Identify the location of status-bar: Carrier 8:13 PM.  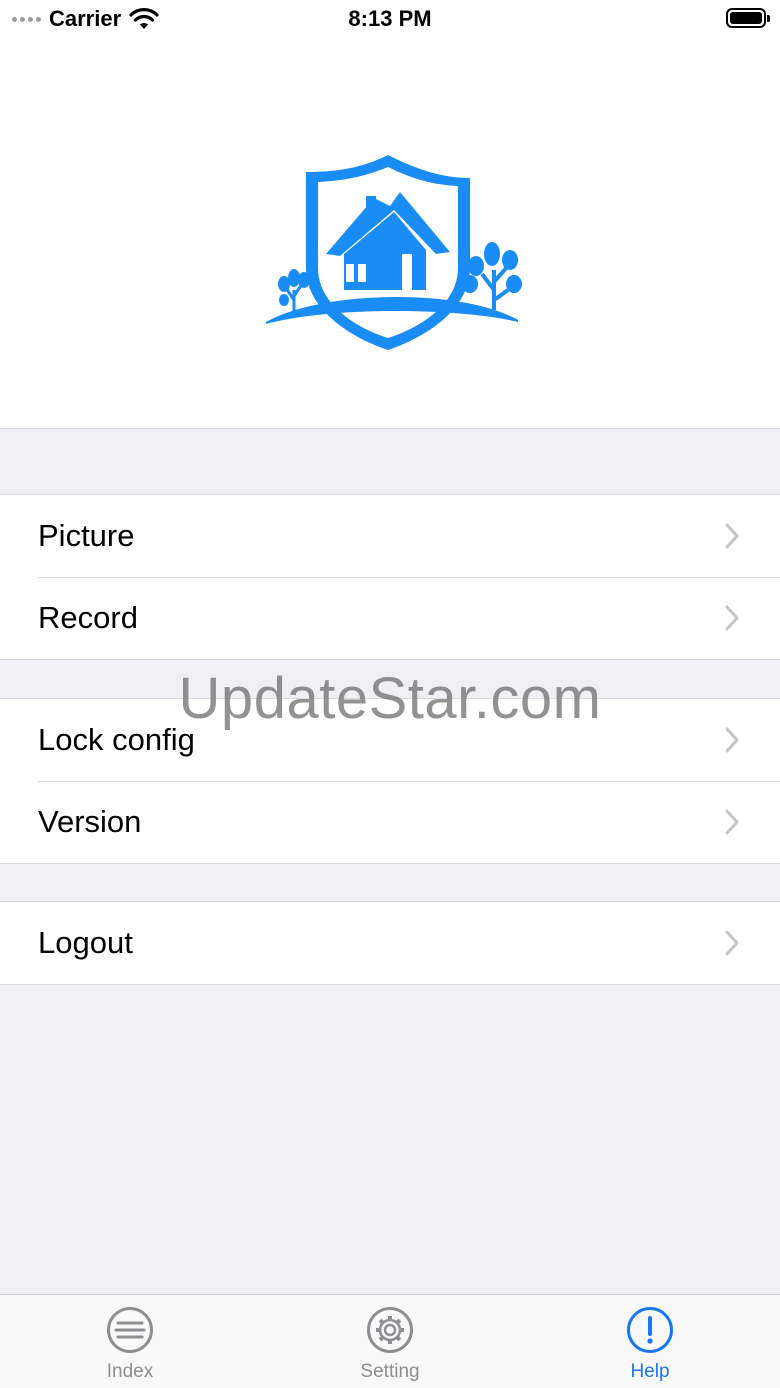
(390, 20).